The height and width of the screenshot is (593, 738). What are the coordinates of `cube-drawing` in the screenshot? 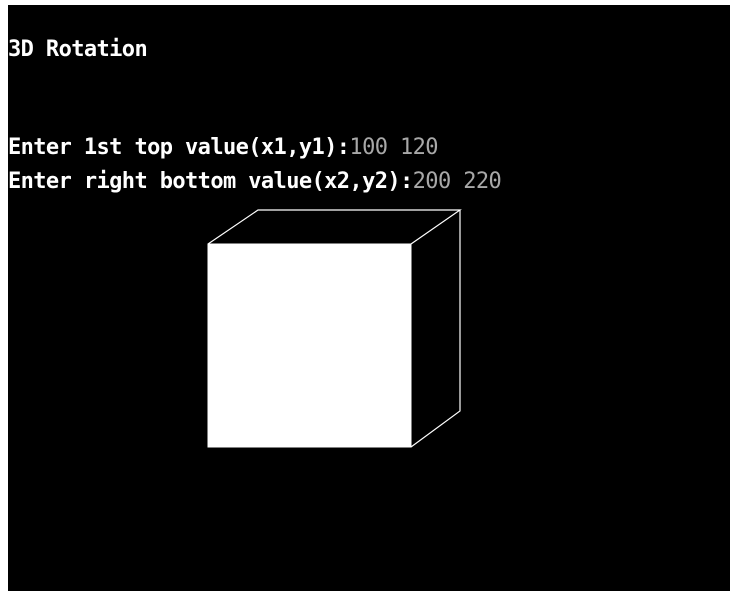 It's located at (334, 328).